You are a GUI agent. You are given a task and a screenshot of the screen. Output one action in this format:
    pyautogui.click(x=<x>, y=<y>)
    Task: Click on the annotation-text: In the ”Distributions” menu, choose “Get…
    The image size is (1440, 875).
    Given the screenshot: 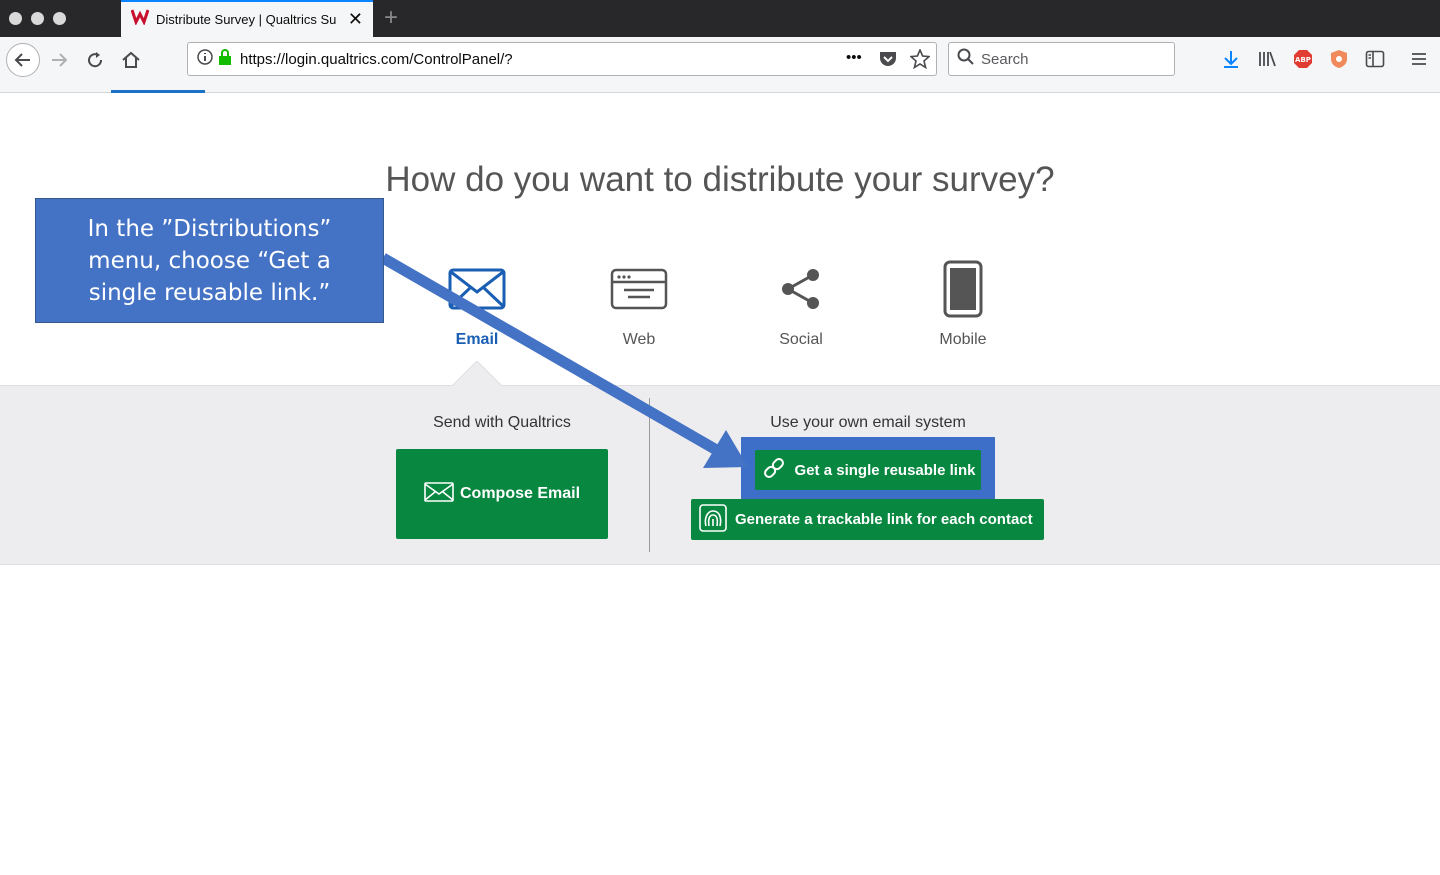 What is the action you would take?
    pyautogui.click(x=209, y=260)
    